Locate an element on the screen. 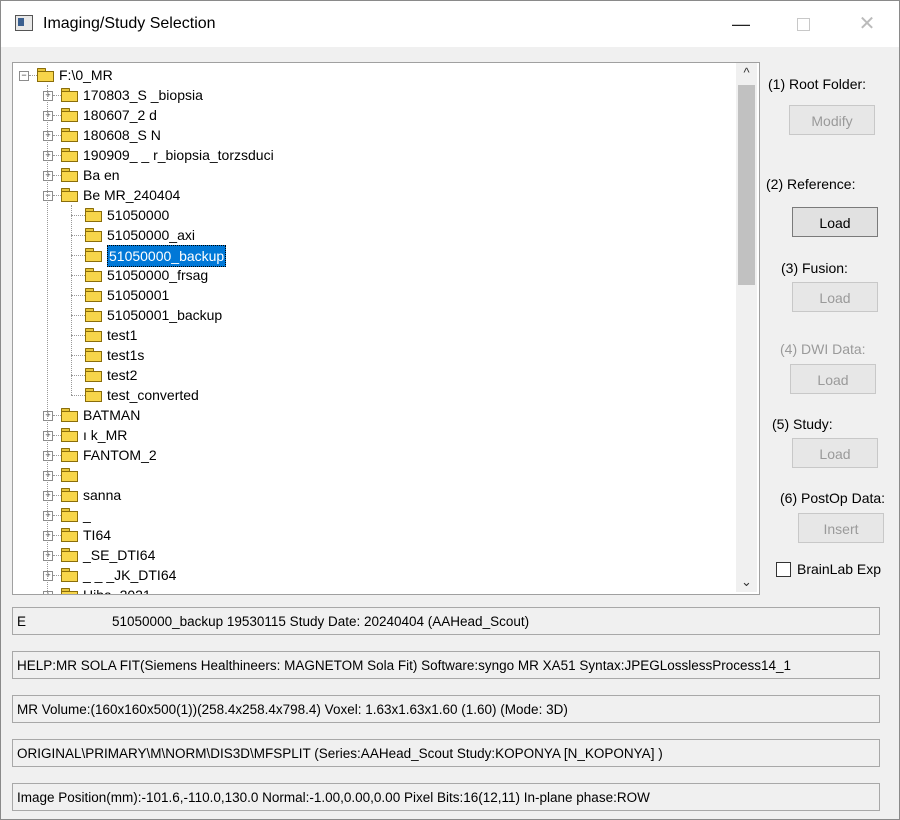  tree-item: + _ is located at coordinates (373, 515).